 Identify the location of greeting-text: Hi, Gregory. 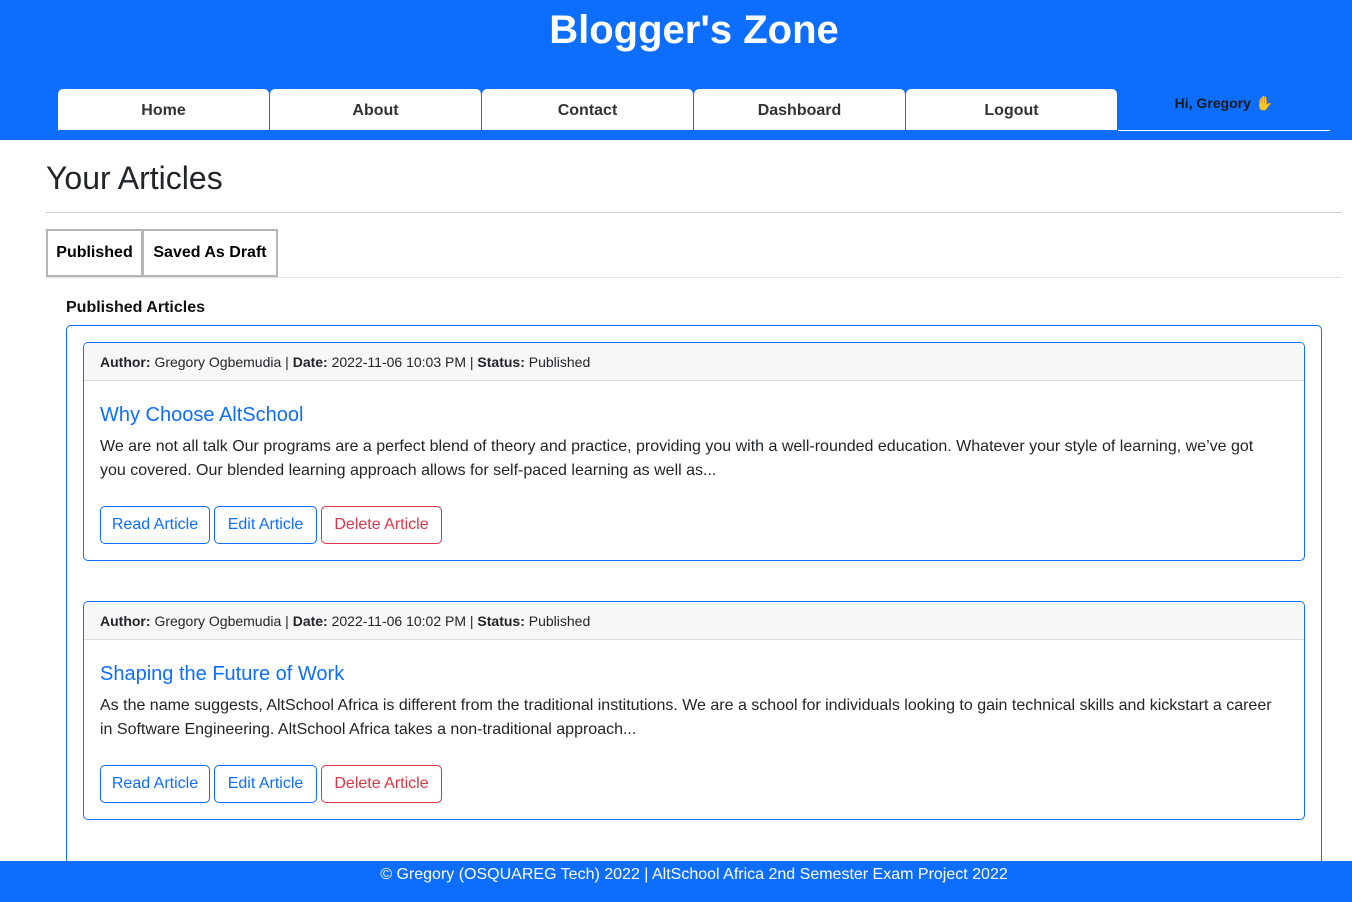
(1212, 103).